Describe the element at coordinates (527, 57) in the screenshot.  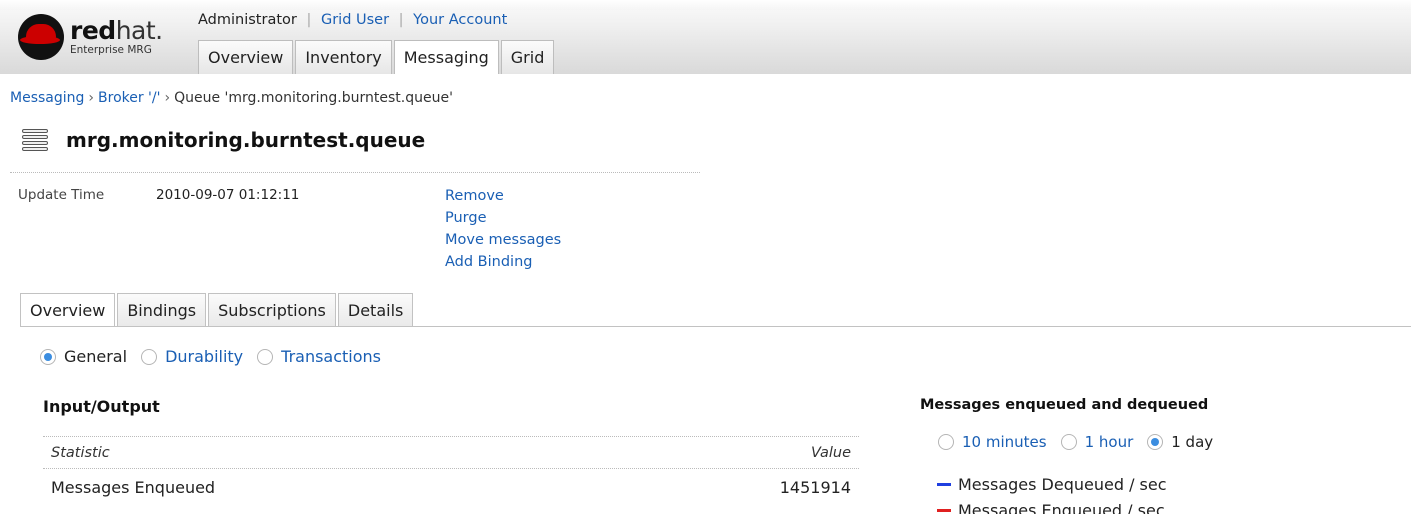
I see `nav-tab-grid: Grid` at that location.